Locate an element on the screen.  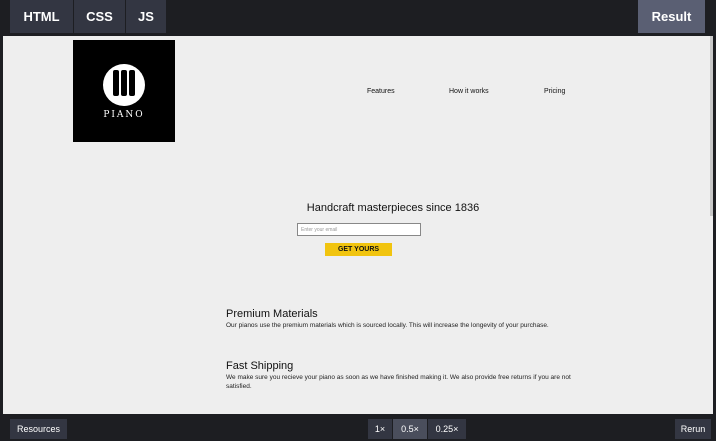
logo-text: PIANO is located at coordinates (124, 115).